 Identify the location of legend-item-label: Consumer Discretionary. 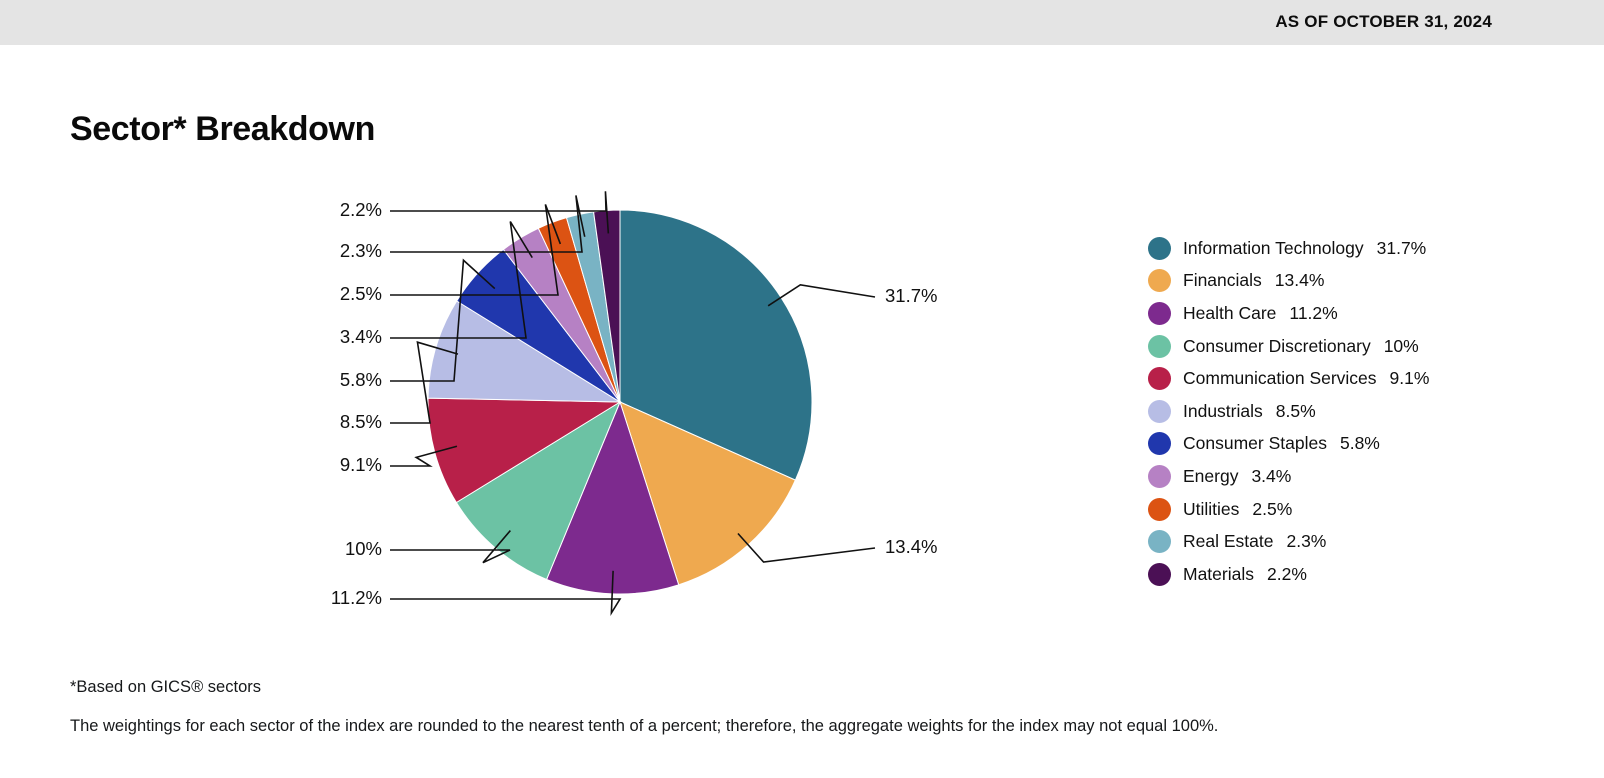
(1277, 345).